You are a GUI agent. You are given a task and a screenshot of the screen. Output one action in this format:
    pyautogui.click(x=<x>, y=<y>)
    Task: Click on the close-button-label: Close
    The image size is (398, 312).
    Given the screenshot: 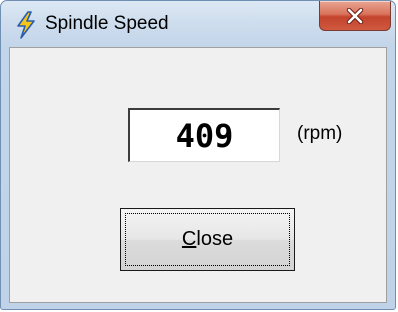 What is the action you would take?
    pyautogui.click(x=207, y=239)
    